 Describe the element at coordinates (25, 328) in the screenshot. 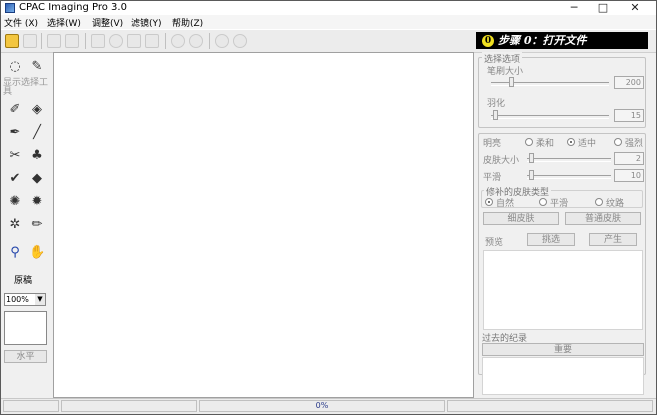

I see `thumbnail-preview` at that location.